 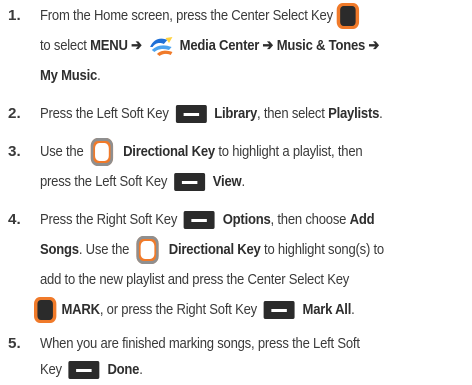 I want to click on step-2-number: 2., so click(x=14, y=113).